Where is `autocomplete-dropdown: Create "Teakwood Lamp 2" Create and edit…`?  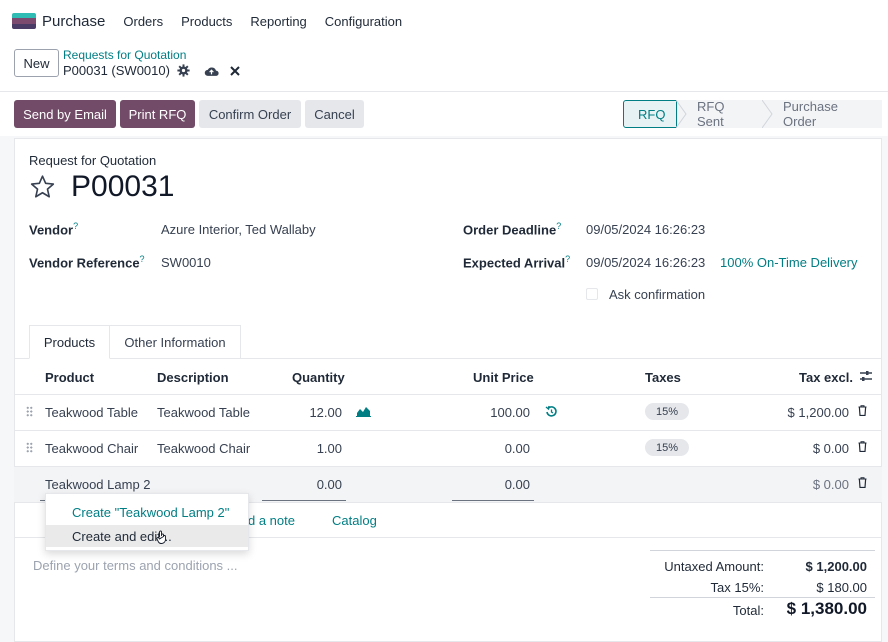 autocomplete-dropdown: Create "Teakwood Lamp 2" Create and edit… is located at coordinates (147, 522).